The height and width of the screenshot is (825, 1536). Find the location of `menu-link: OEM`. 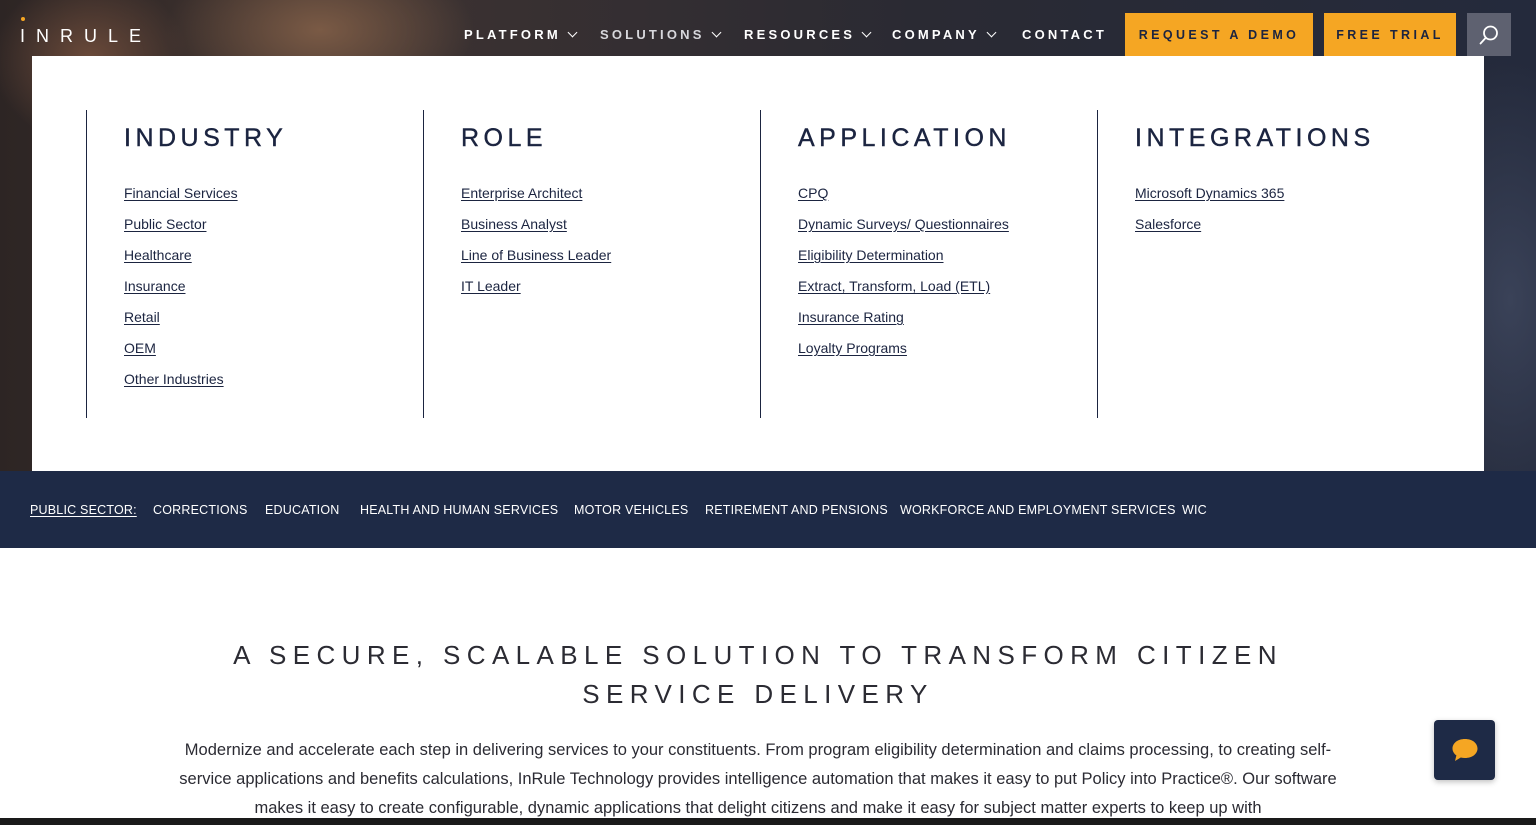

menu-link: OEM is located at coordinates (140, 348).